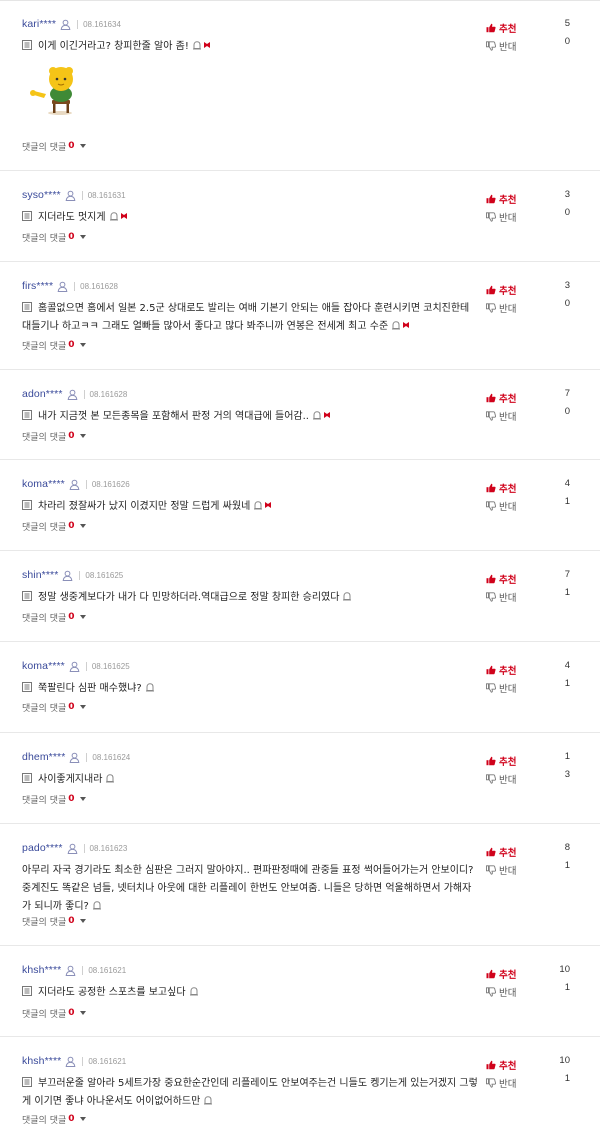 The image size is (600, 1138). I want to click on user-icon, so click(72, 484).